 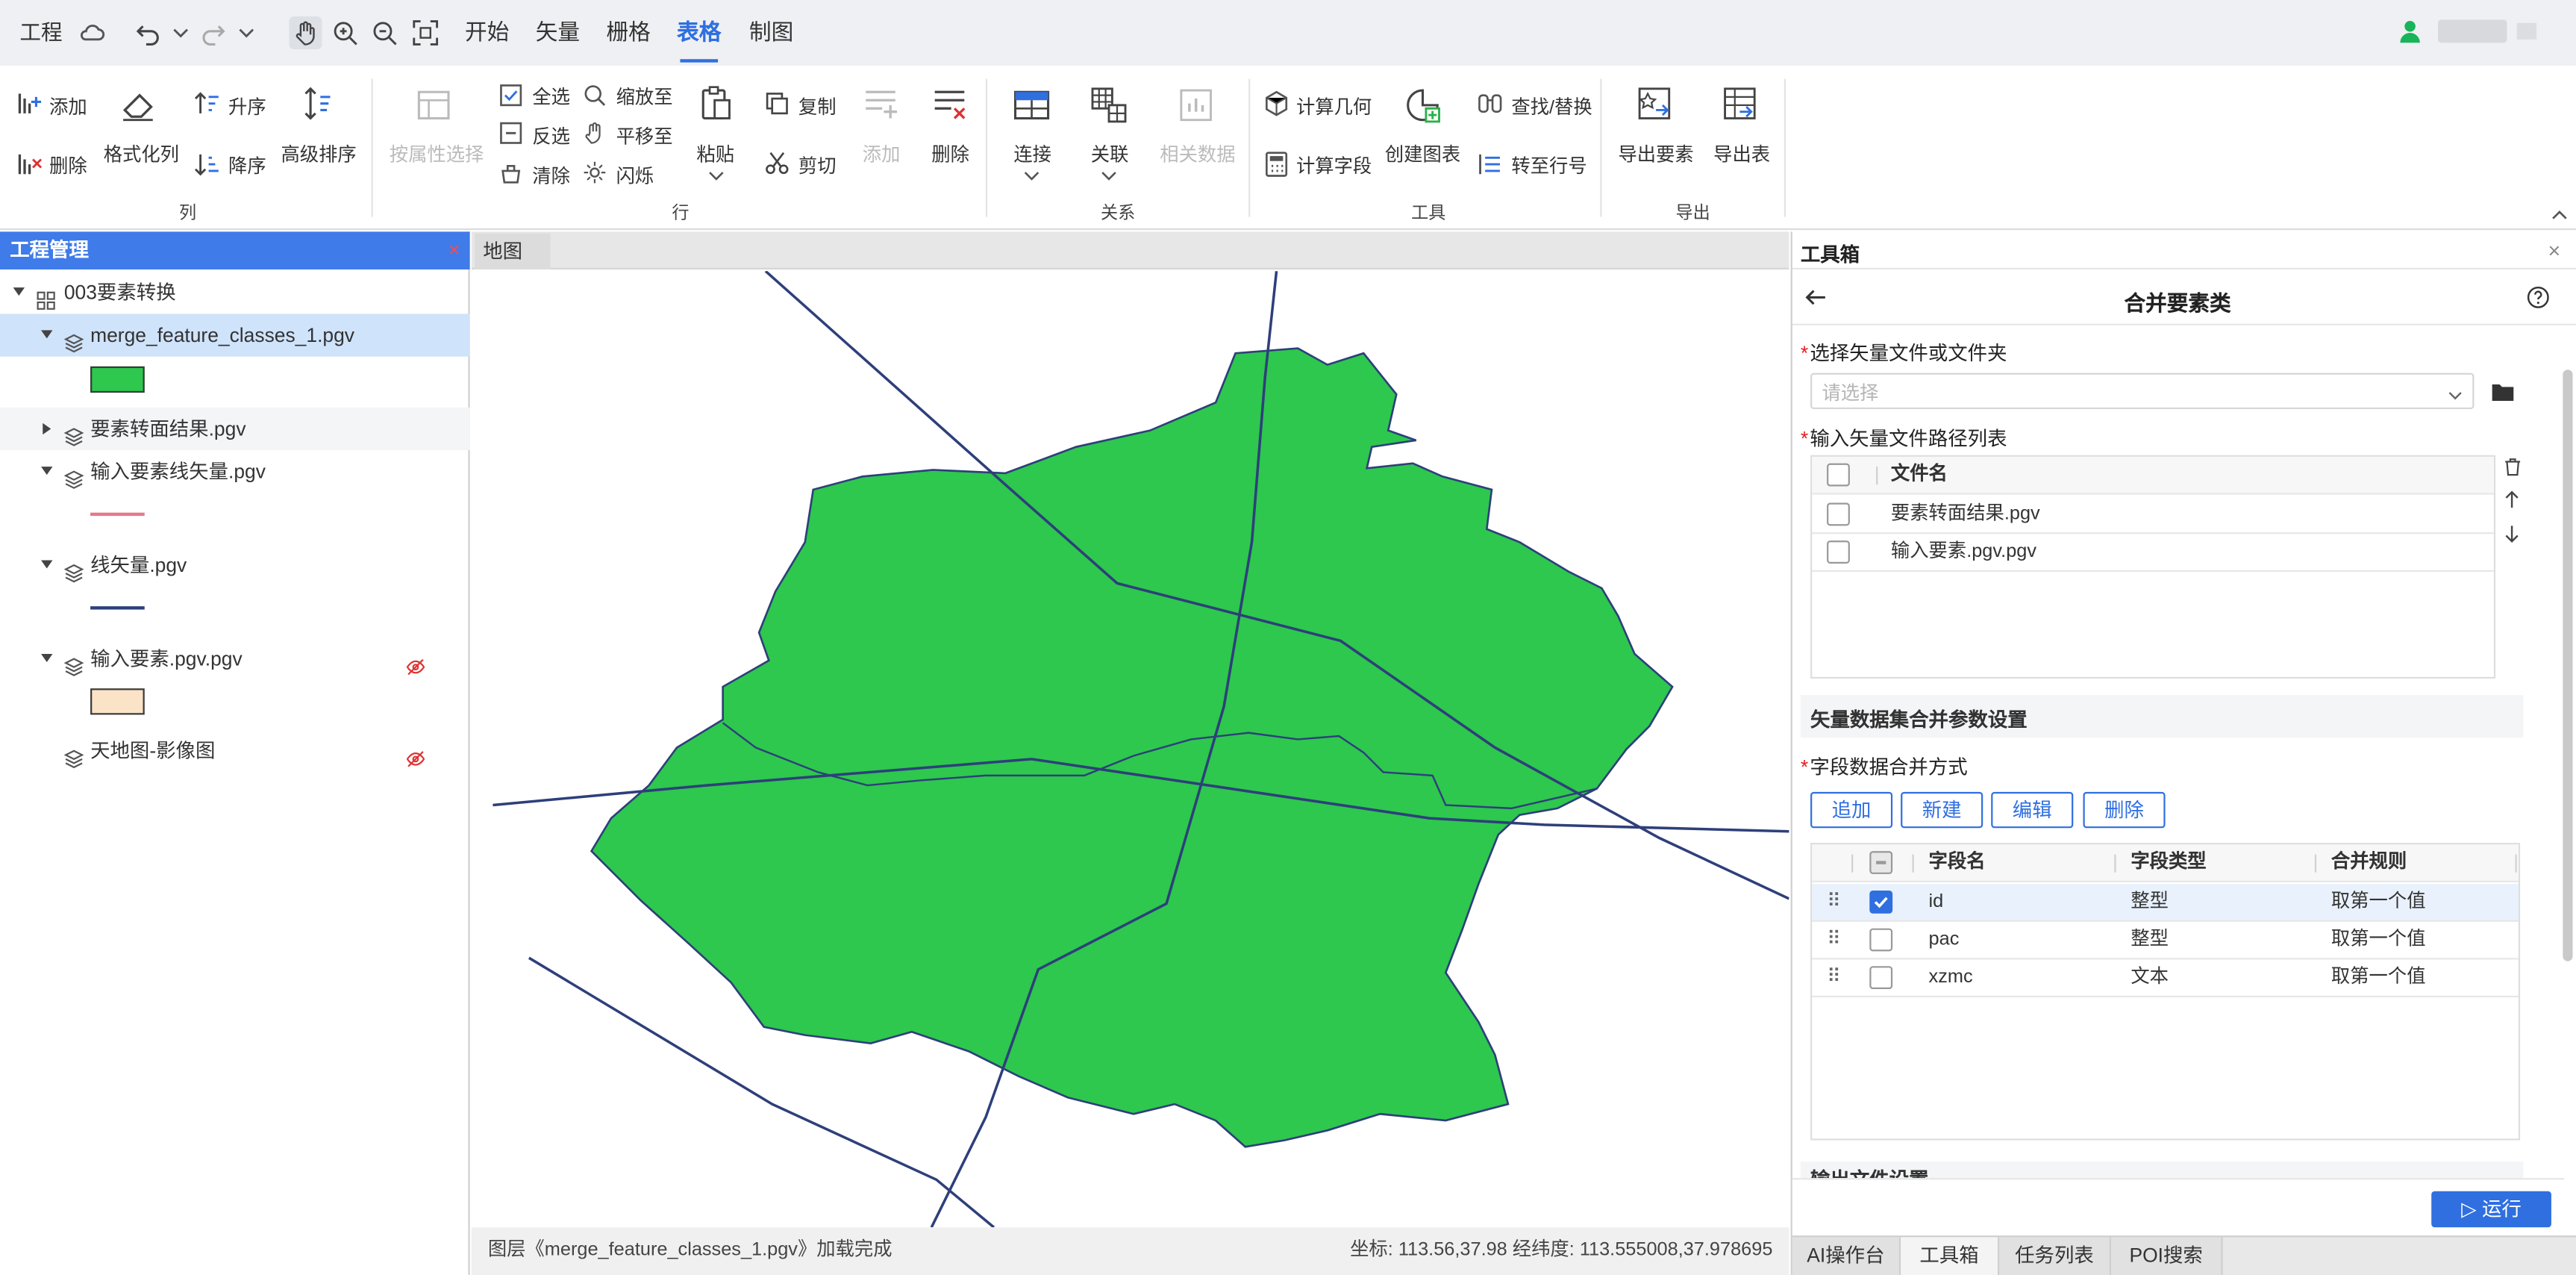 What do you see at coordinates (2165, 941) in the screenshot?
I see `field-row: ⠿ pac 整型 取第一个值` at bounding box center [2165, 941].